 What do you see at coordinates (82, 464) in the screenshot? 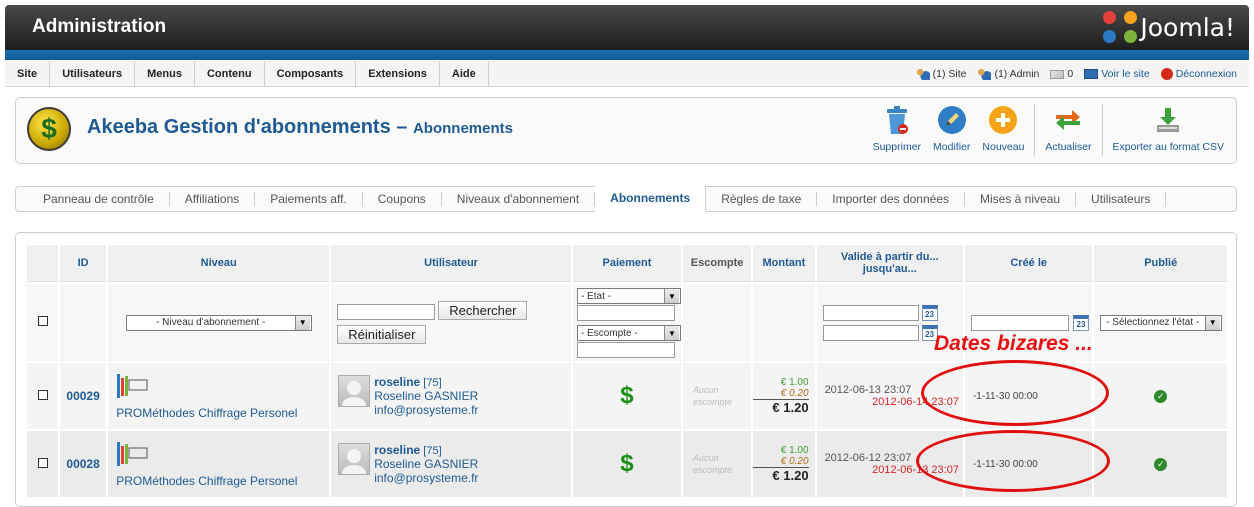
I see `subscription-id-link: 00028` at bounding box center [82, 464].